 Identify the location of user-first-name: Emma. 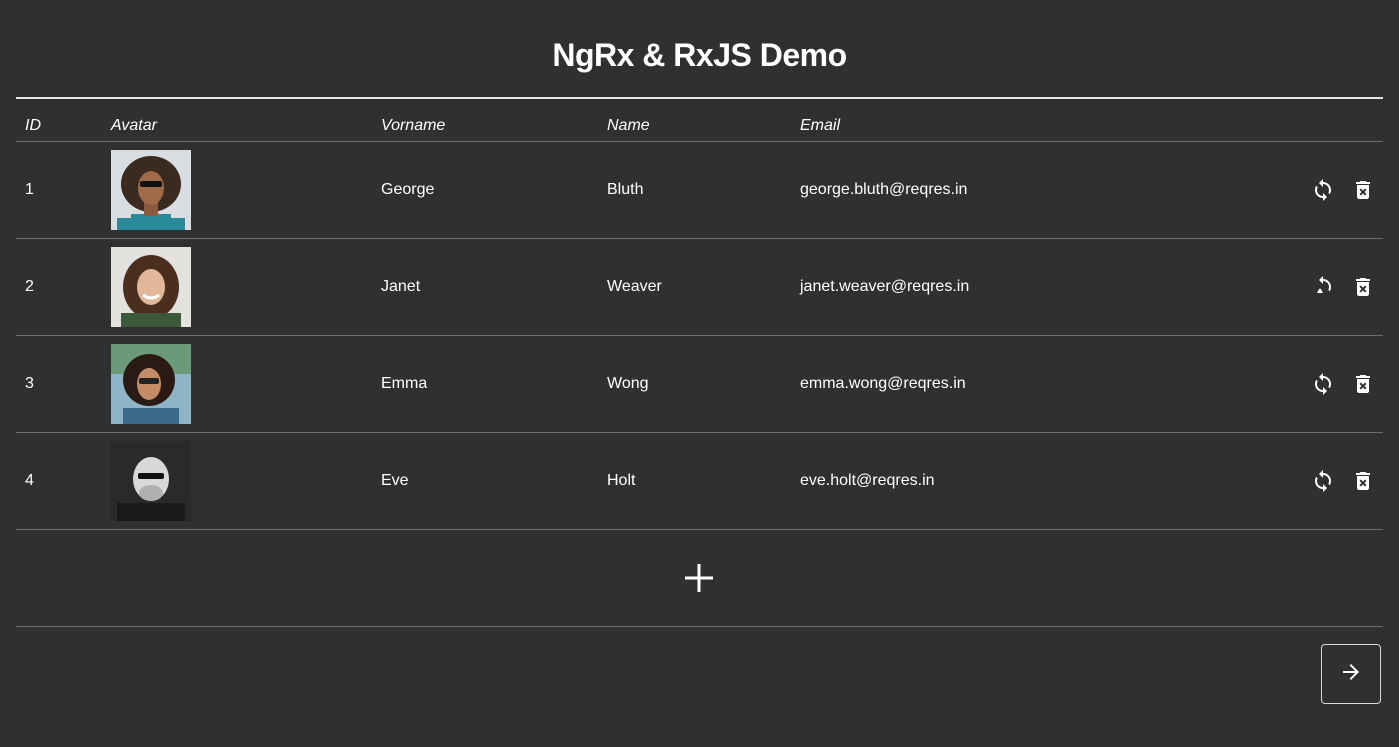
(404, 383).